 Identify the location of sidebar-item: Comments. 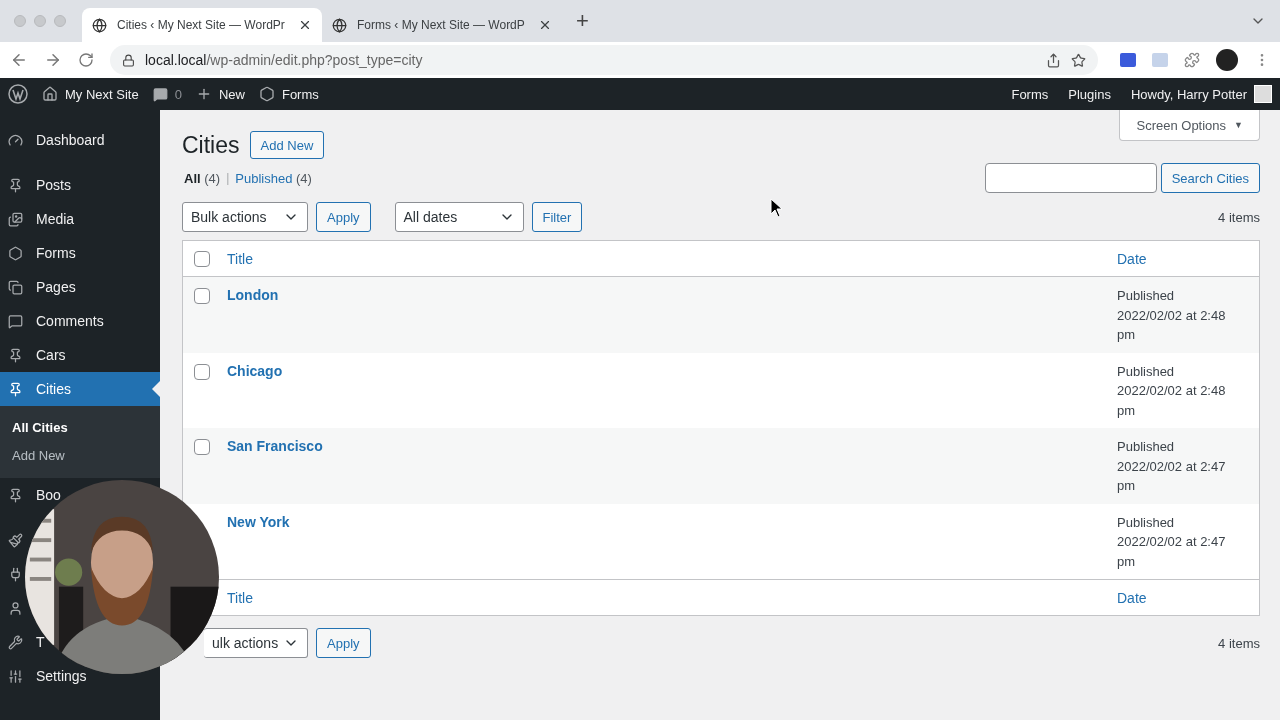
(52, 321).